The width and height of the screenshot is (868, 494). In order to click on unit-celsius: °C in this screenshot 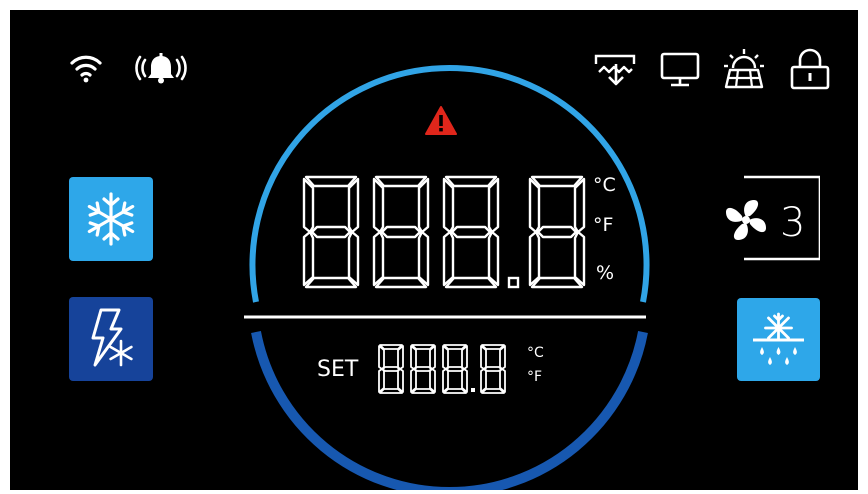, I will do `click(604, 185)`.